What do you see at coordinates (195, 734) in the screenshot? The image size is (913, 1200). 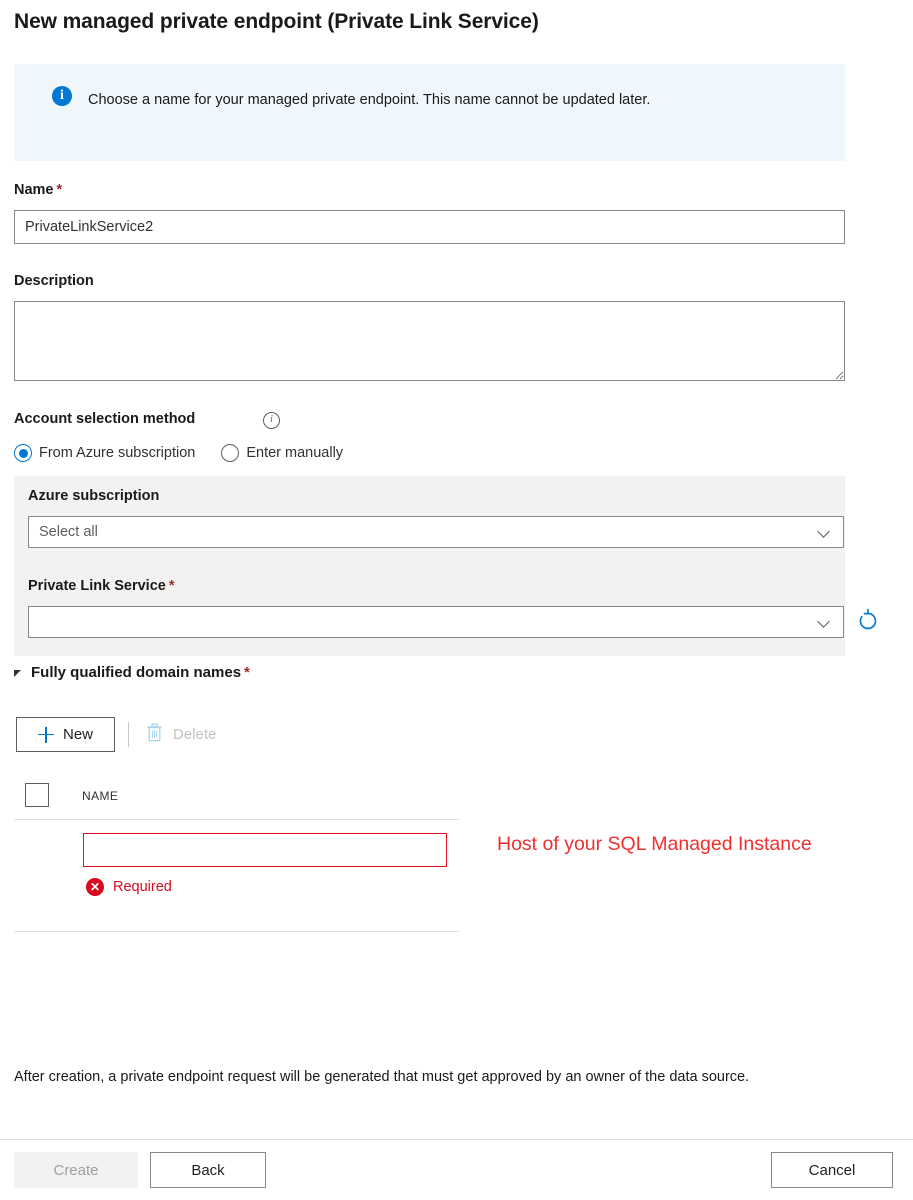 I see `delete-fqdn-button-label: Delete` at bounding box center [195, 734].